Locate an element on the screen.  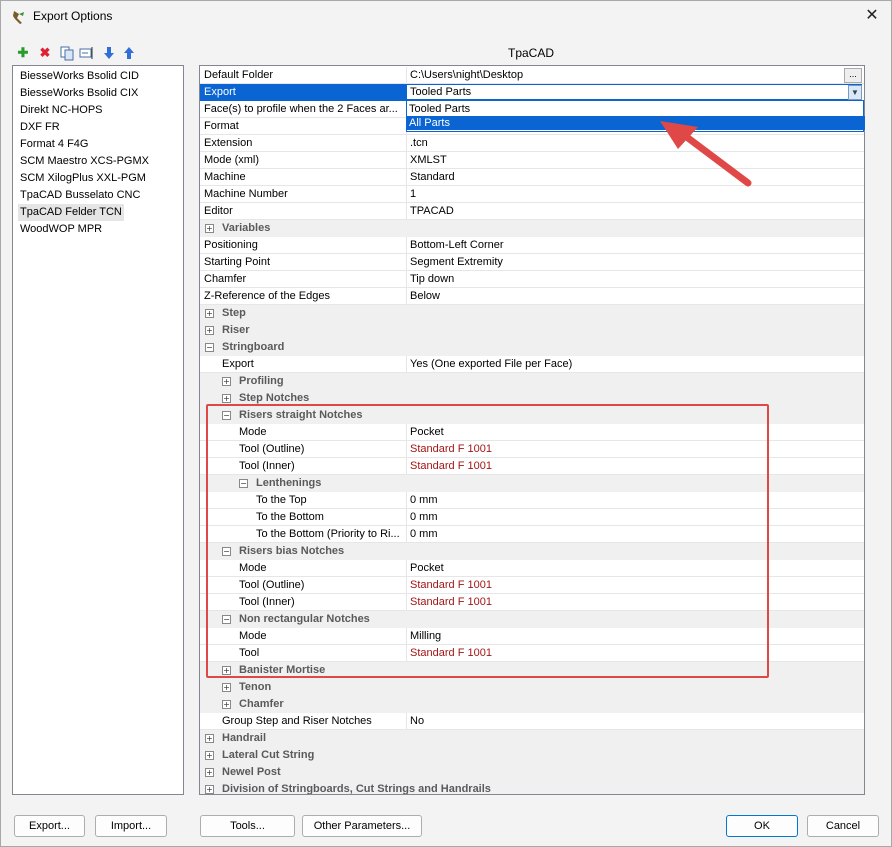
app-icon is located at coordinates (18, 17).